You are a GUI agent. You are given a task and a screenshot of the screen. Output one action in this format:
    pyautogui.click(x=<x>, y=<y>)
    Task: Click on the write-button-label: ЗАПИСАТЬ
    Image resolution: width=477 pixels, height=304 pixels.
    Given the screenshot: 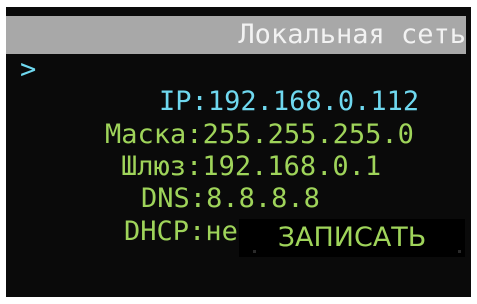 What is the action you would take?
    pyautogui.click(x=352, y=237)
    